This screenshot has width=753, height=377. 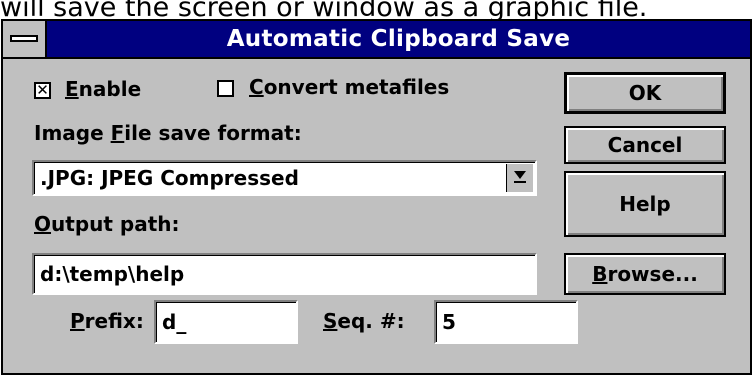 What do you see at coordinates (645, 93) in the screenshot?
I see `ok-button: OK` at bounding box center [645, 93].